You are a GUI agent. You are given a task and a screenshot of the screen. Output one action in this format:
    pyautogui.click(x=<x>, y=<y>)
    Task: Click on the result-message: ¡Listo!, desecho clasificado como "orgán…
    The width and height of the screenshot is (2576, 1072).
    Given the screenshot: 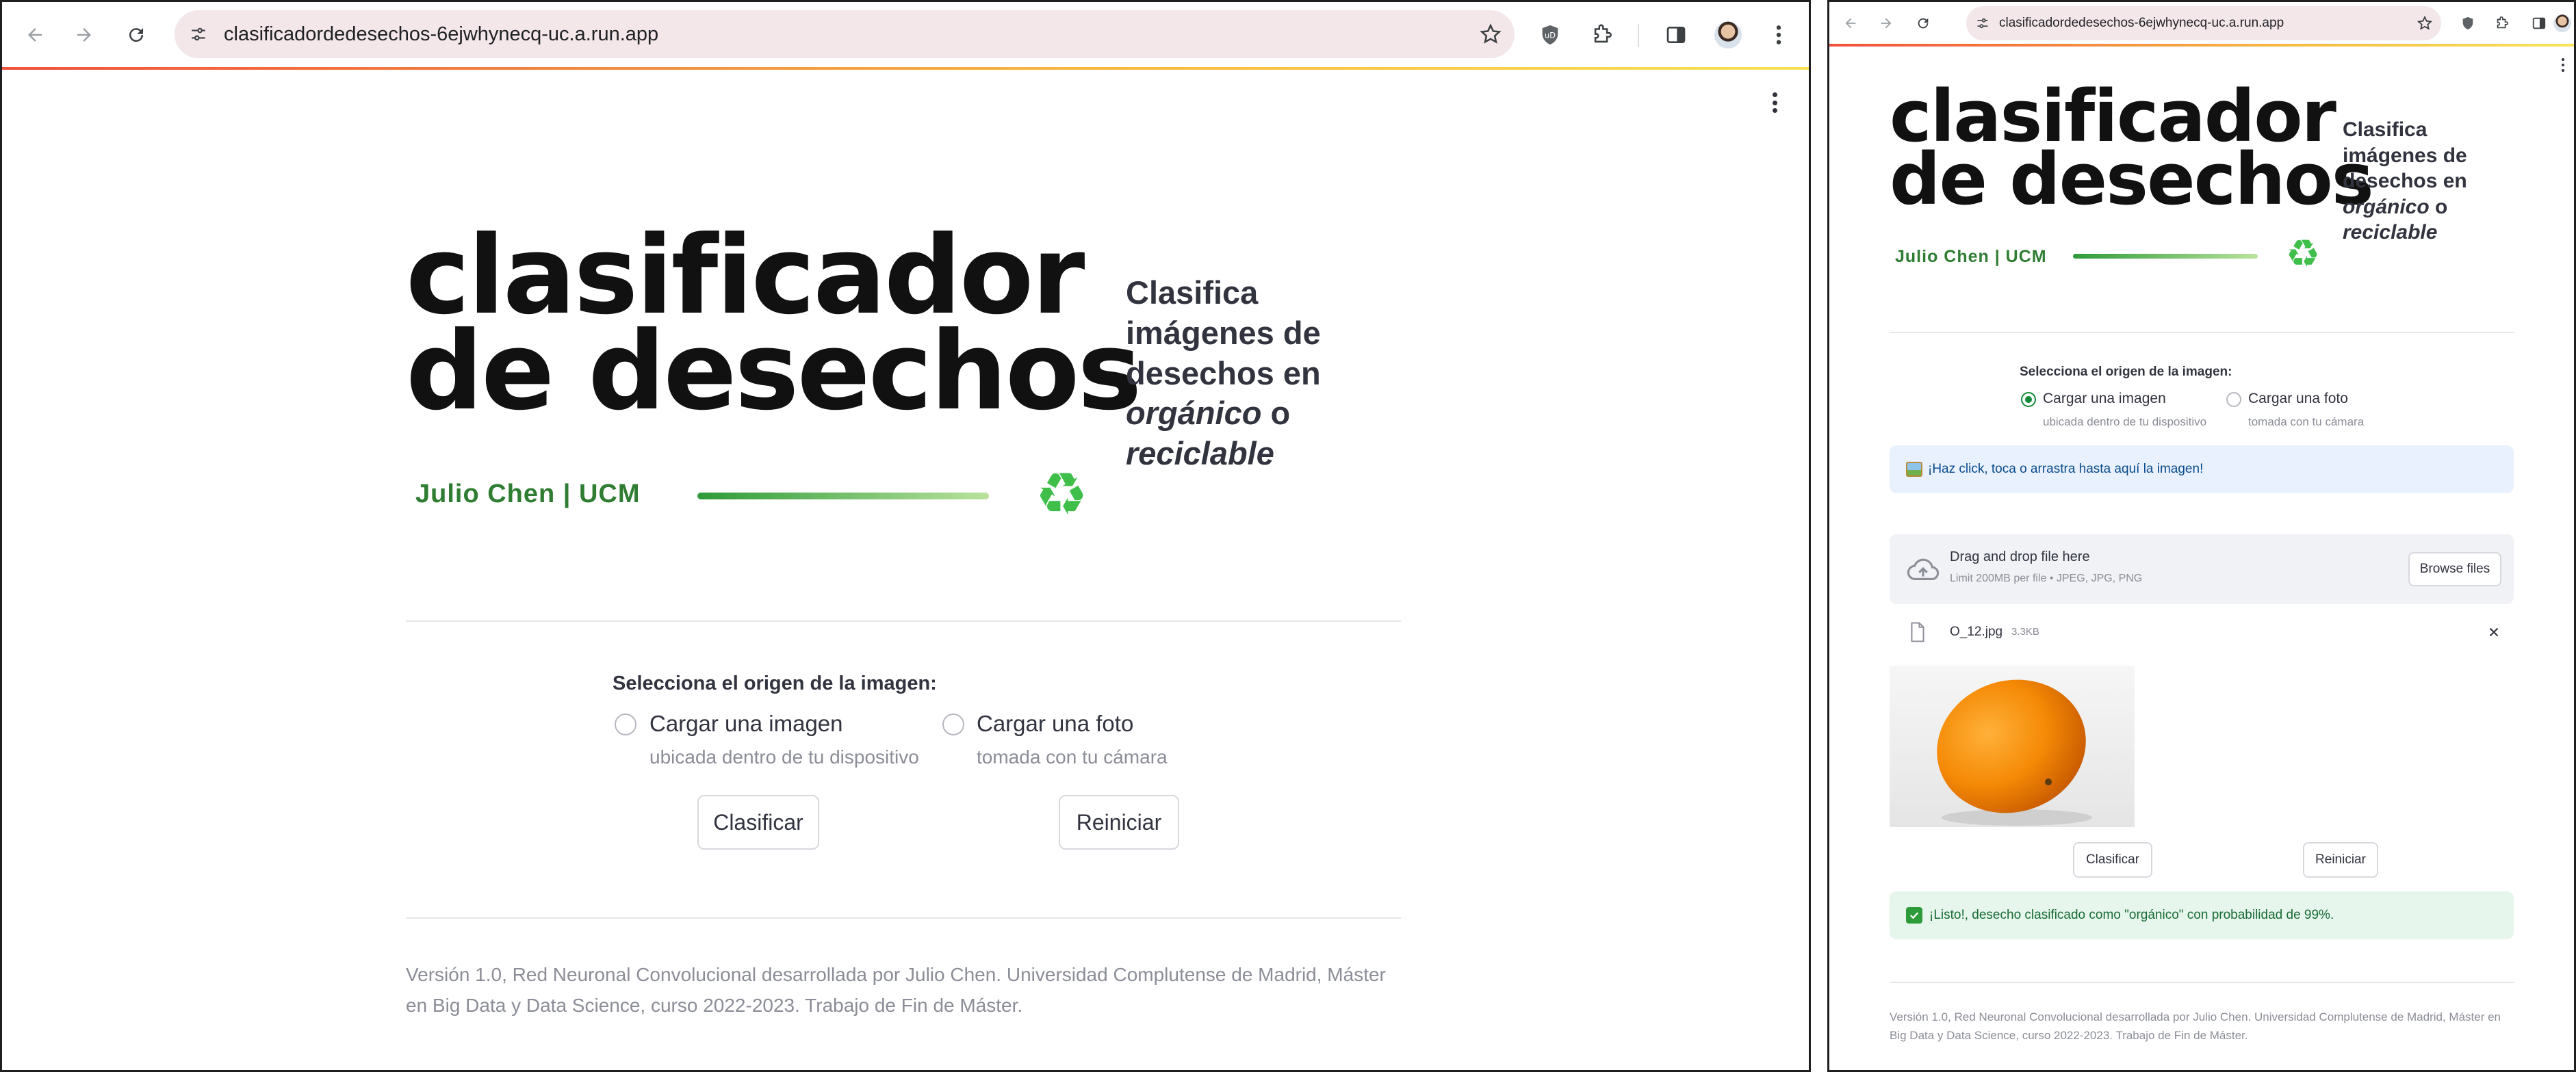 What is the action you would take?
    pyautogui.click(x=2131, y=915)
    